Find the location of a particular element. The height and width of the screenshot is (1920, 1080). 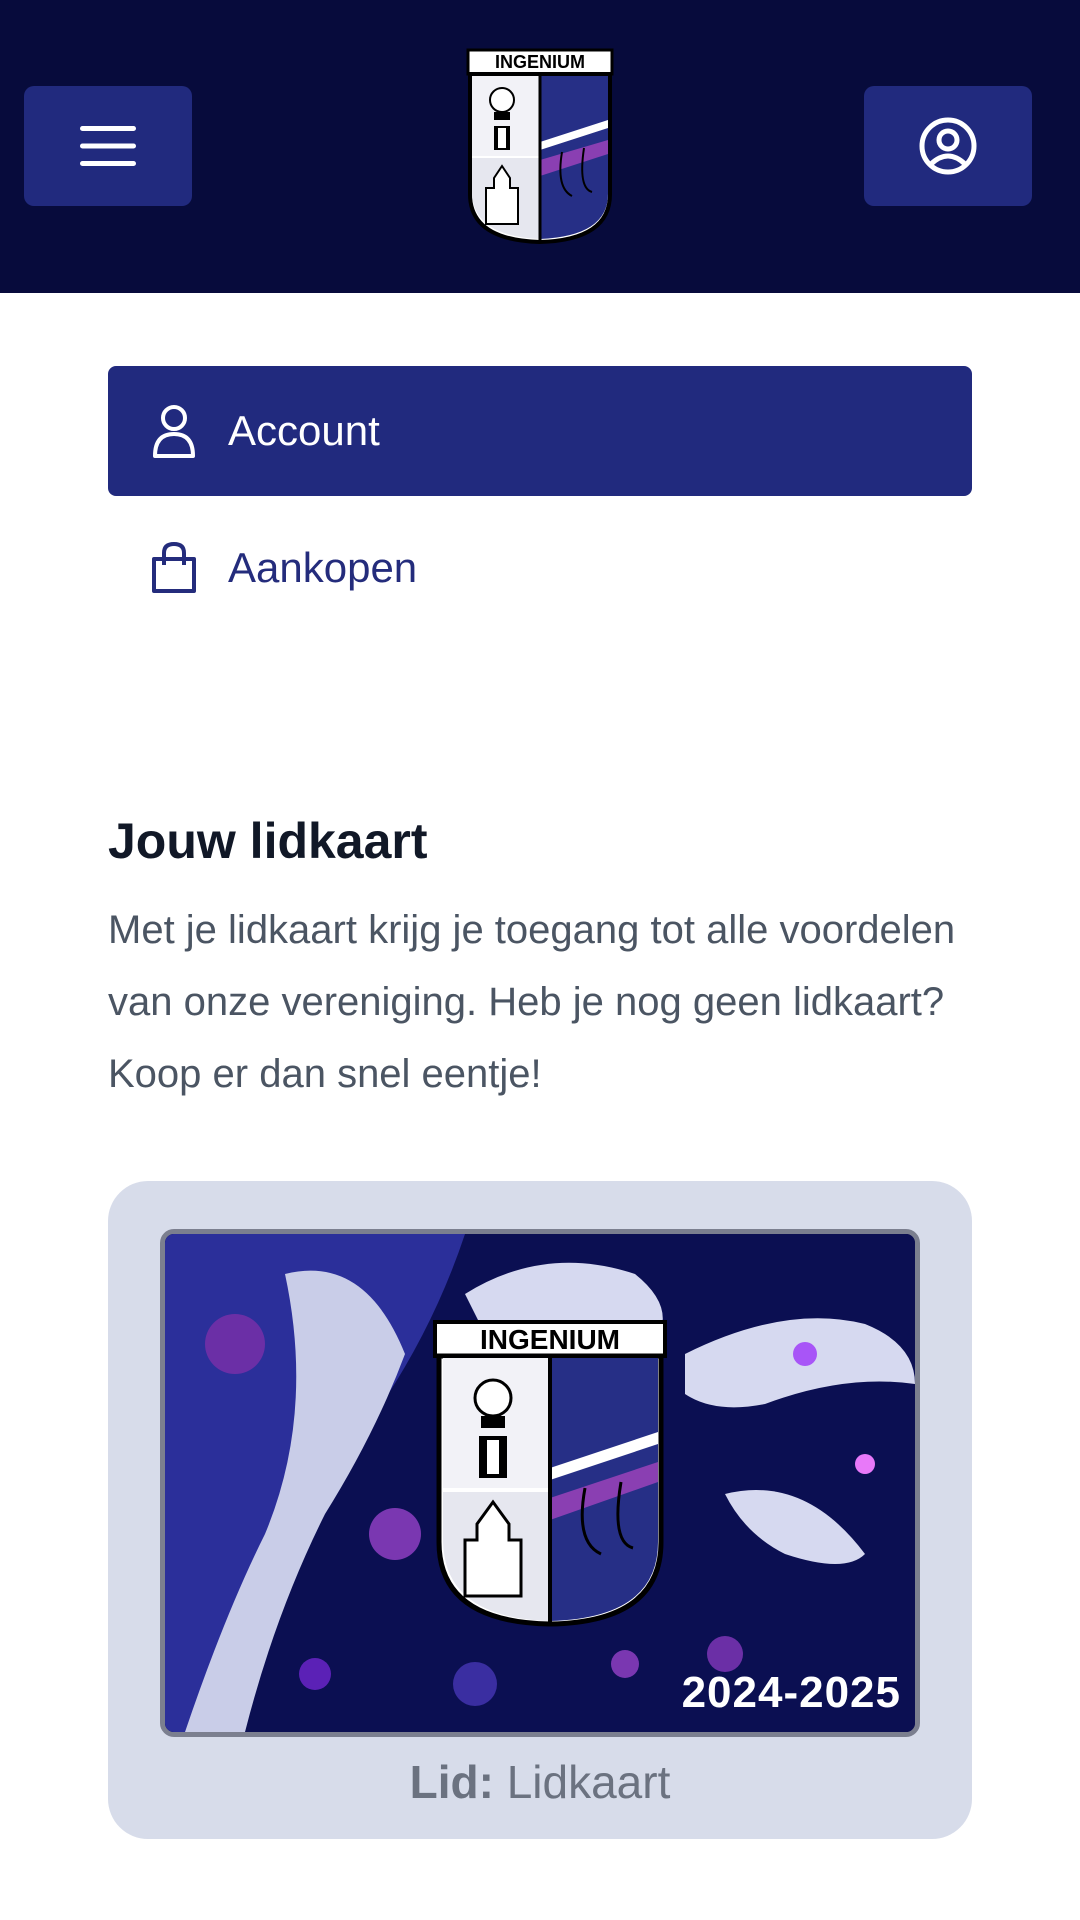

nav-item-aankopen: Aankopen is located at coordinates (540, 568).